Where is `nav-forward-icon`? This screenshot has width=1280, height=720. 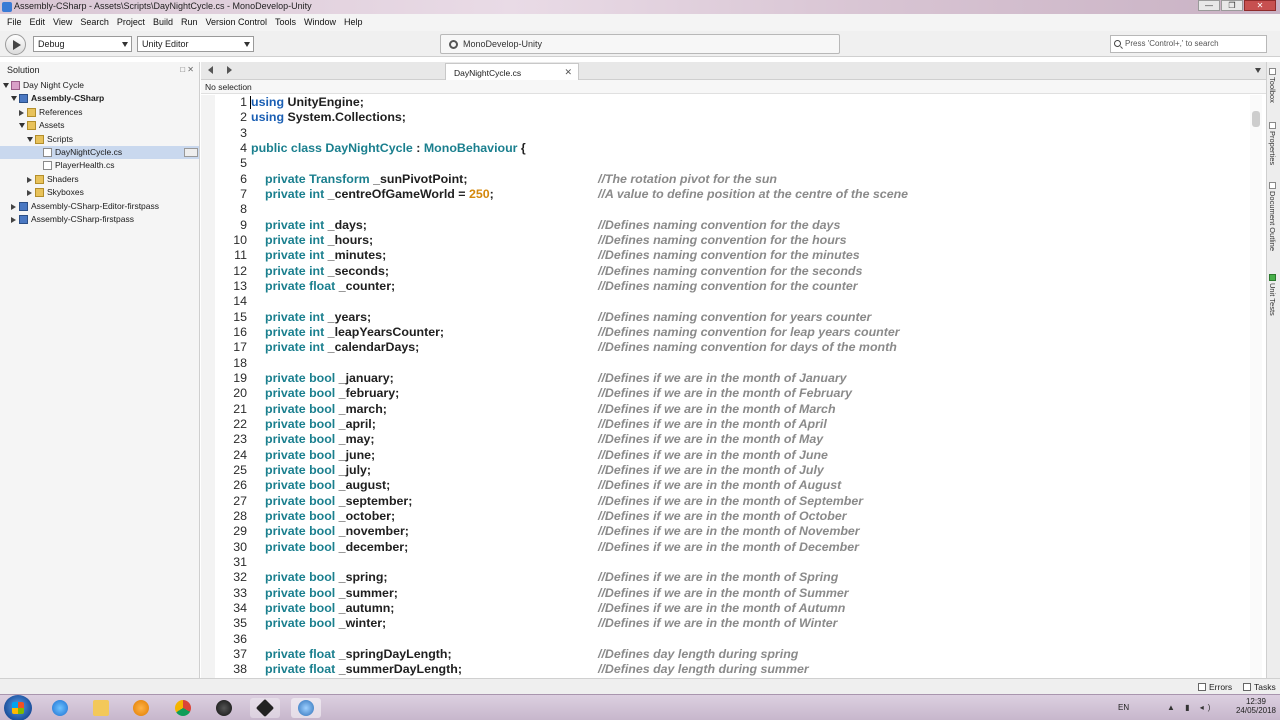 nav-forward-icon is located at coordinates (229, 70).